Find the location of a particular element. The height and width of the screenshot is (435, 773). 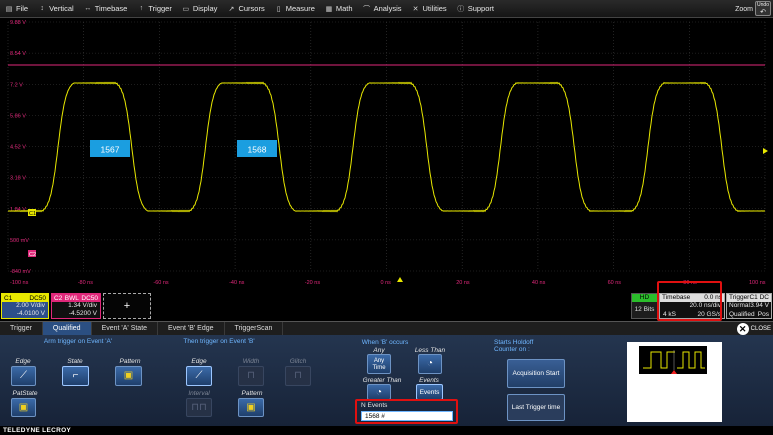

then-width-label: Width is located at coordinates (251, 361).